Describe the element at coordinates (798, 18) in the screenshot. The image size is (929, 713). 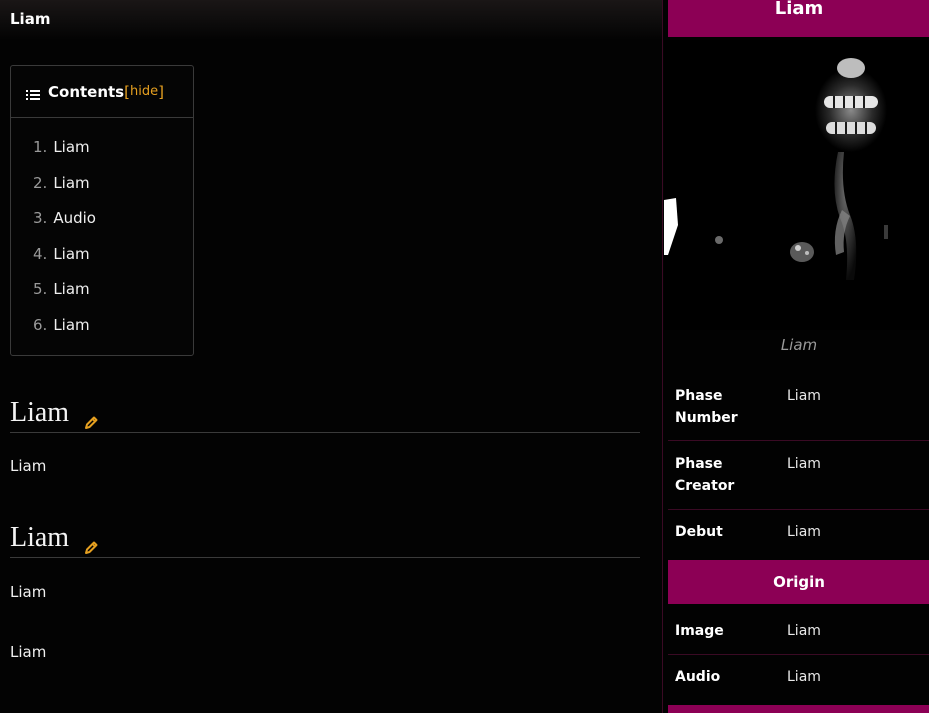
I see `infobox-title: Liam` at that location.